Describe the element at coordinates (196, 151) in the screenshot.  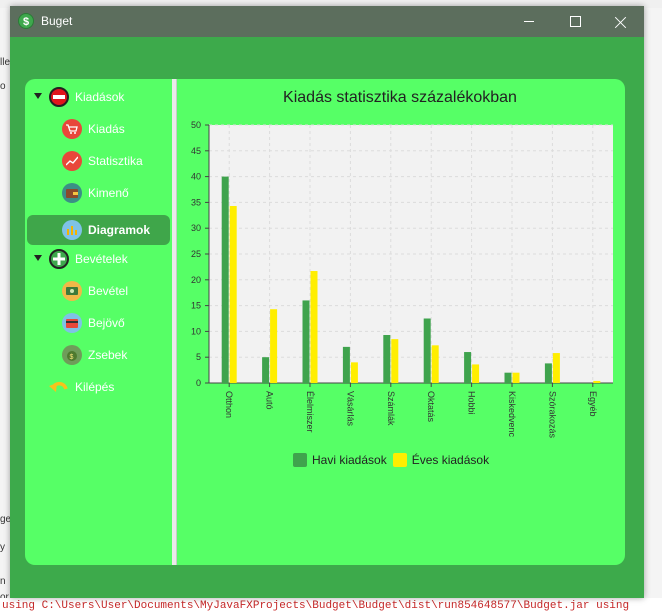
I see `y-tick-label: 45` at that location.